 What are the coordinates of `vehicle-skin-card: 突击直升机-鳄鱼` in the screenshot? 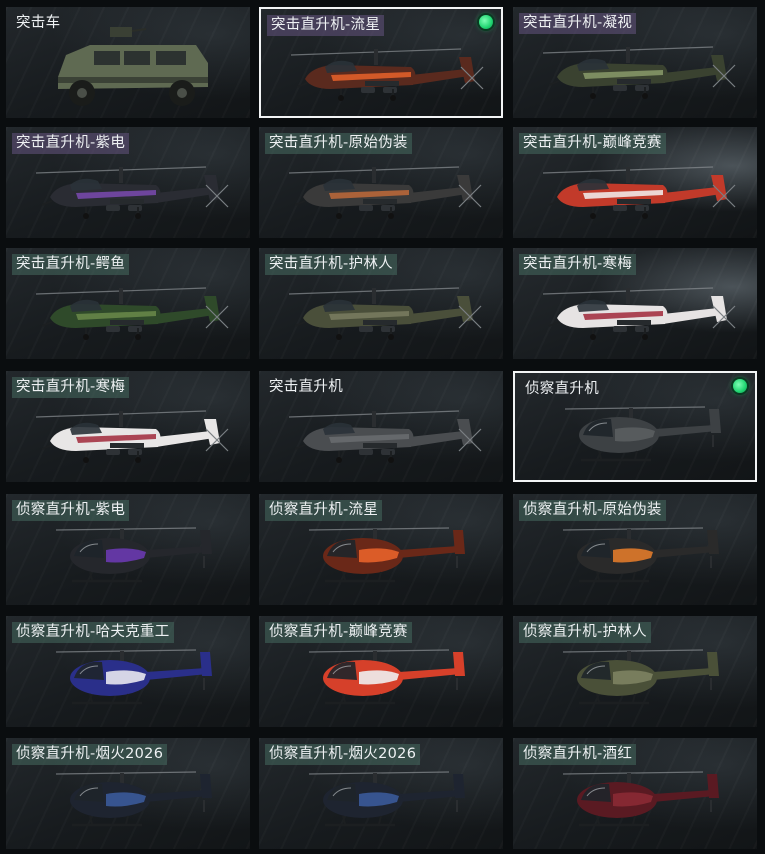 It's located at (128, 303).